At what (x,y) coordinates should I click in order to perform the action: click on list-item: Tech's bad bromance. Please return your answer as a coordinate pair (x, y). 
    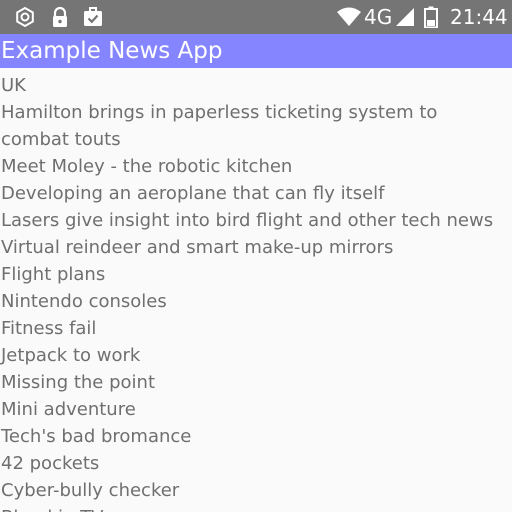
    Looking at the image, I should click on (254, 436).